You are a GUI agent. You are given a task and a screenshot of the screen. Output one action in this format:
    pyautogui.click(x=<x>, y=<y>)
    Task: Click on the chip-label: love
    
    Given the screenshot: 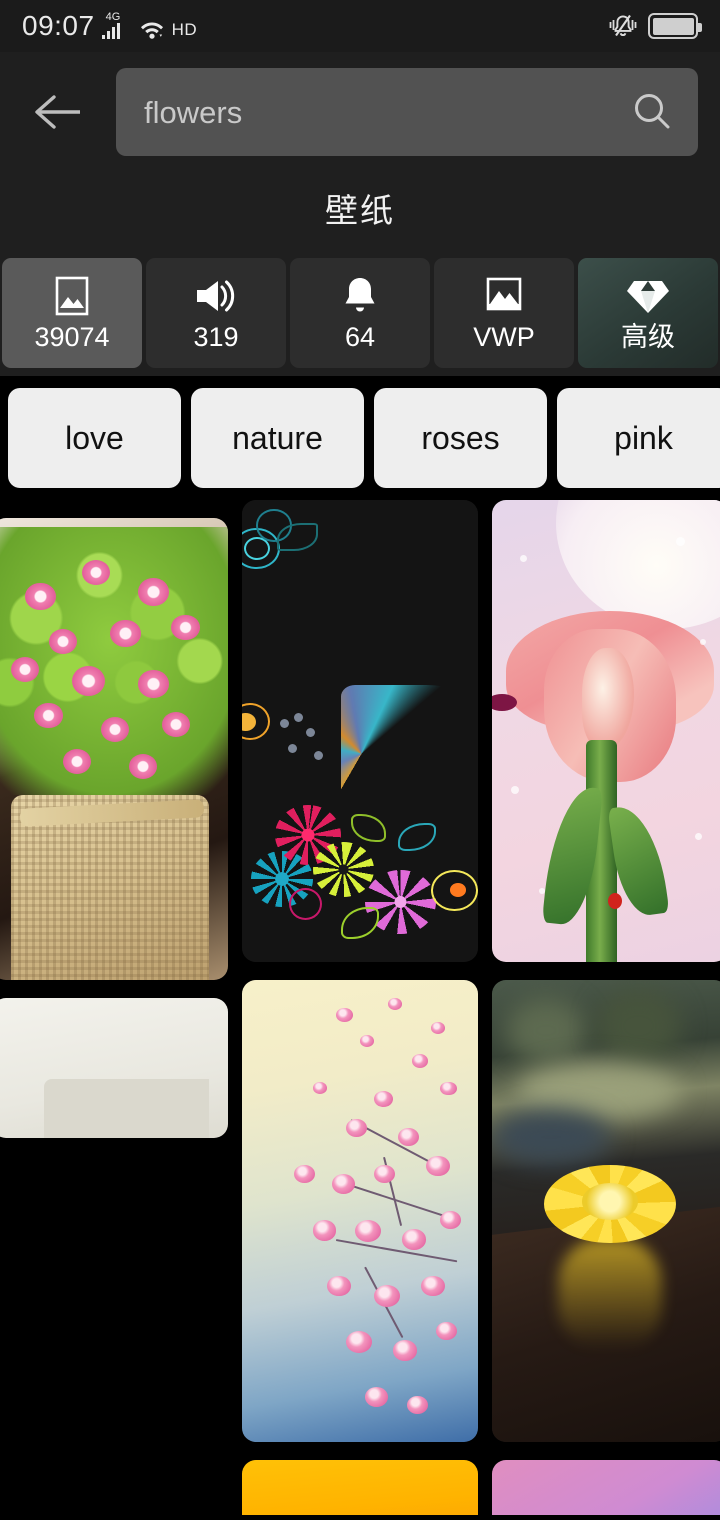 What is the action you would take?
    pyautogui.click(x=94, y=437)
    